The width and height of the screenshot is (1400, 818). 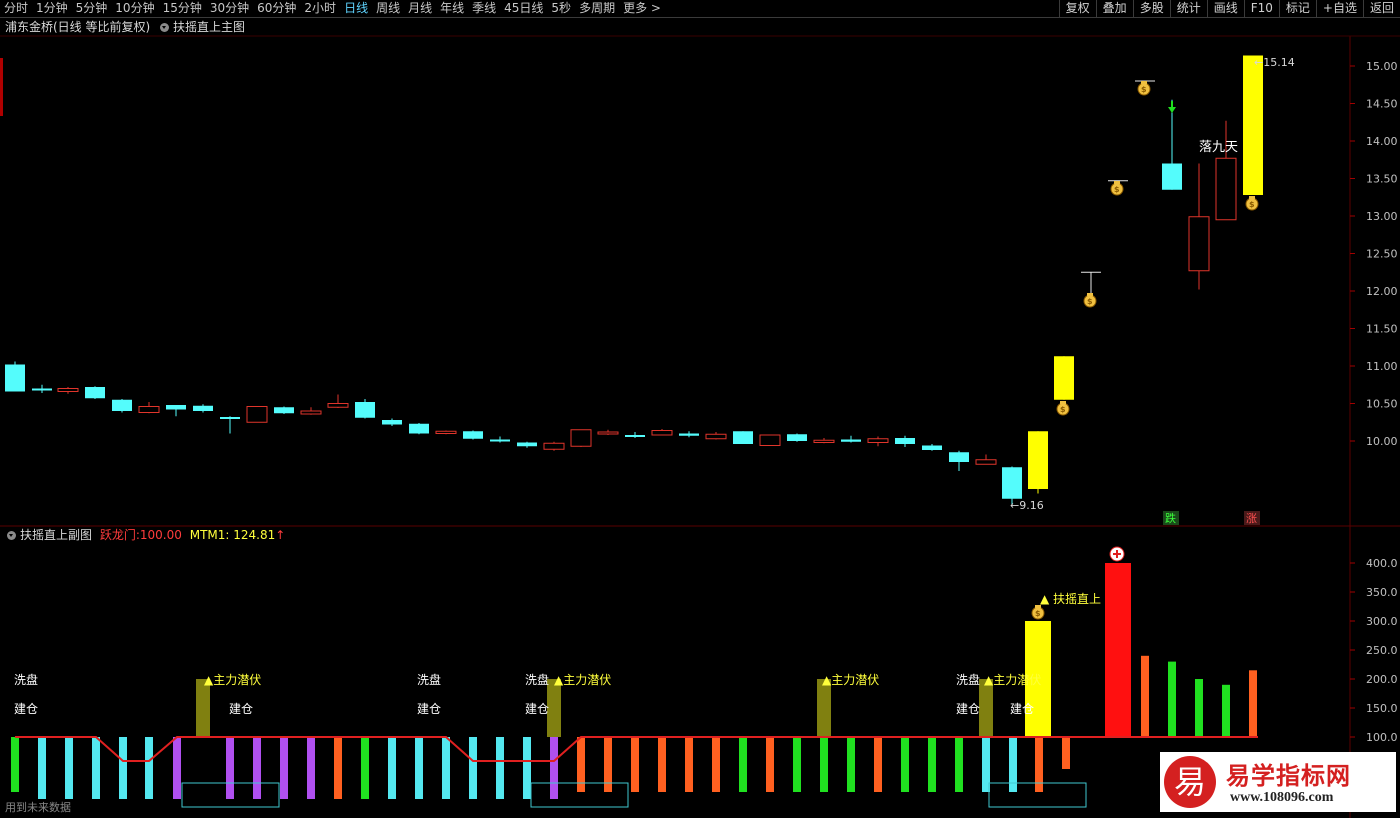 I want to click on price-tick-label: 13.50, so click(x=1382, y=179).